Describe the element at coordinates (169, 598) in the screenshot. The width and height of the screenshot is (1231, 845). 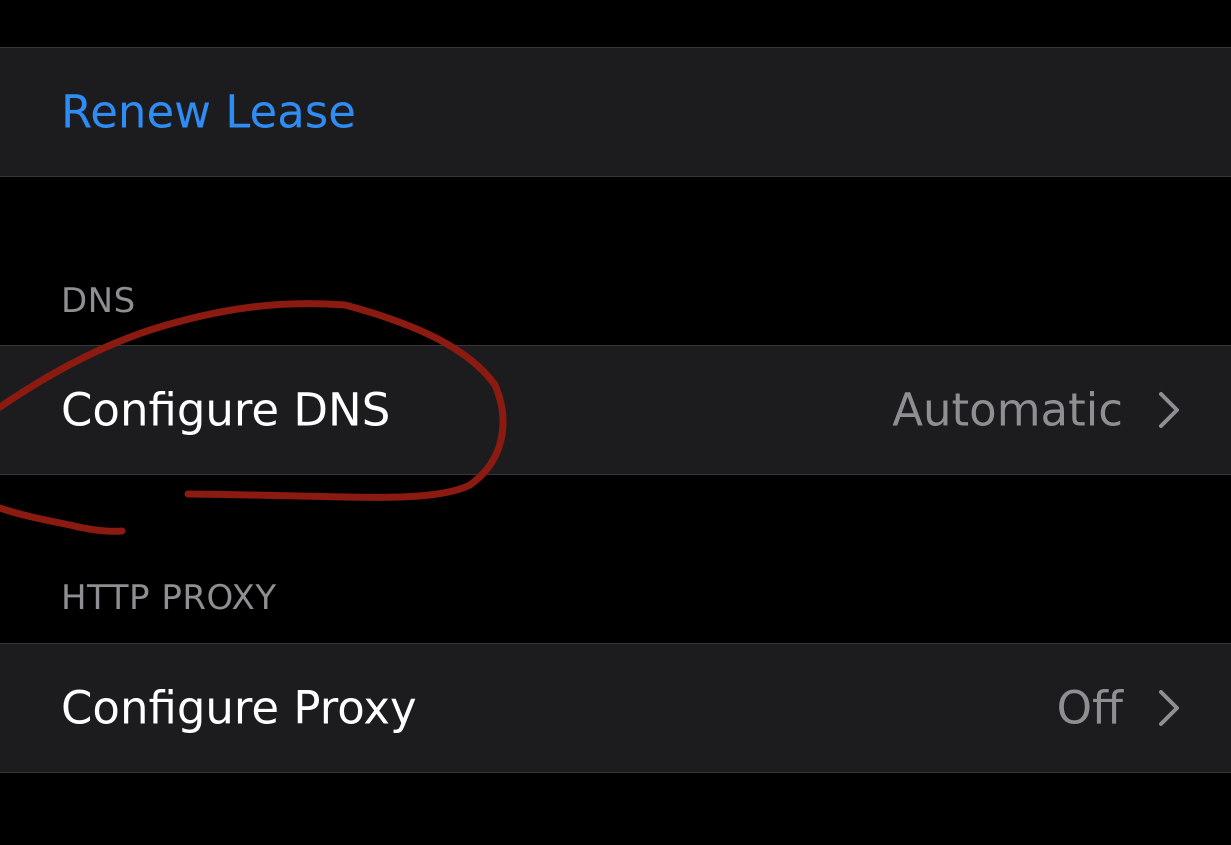
I see `http-proxy-section-header: HTTP PROXY` at that location.